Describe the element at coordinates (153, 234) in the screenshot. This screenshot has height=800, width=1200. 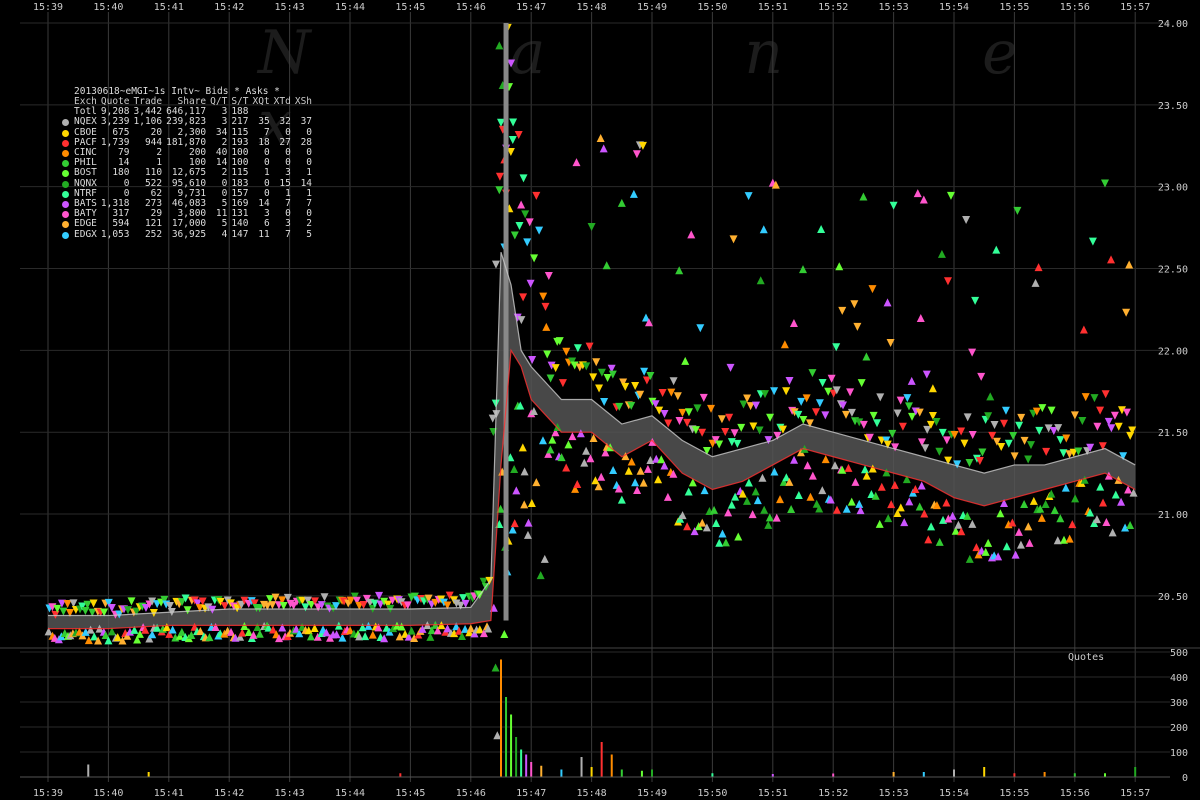
I see `legend-value: 252` at that location.